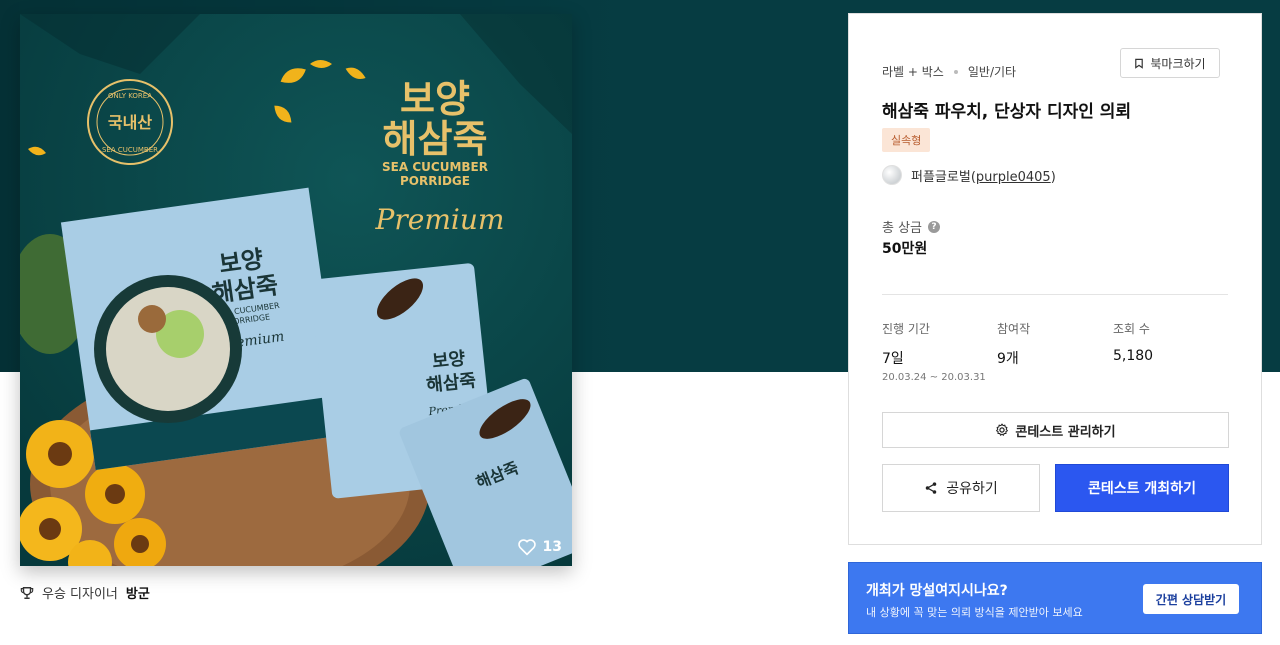 The image size is (1280, 645). Describe the element at coordinates (934, 351) in the screenshot. I see `stat-duration: 진행 기간 7일 20.03.24 ~ 20.03.31` at that location.